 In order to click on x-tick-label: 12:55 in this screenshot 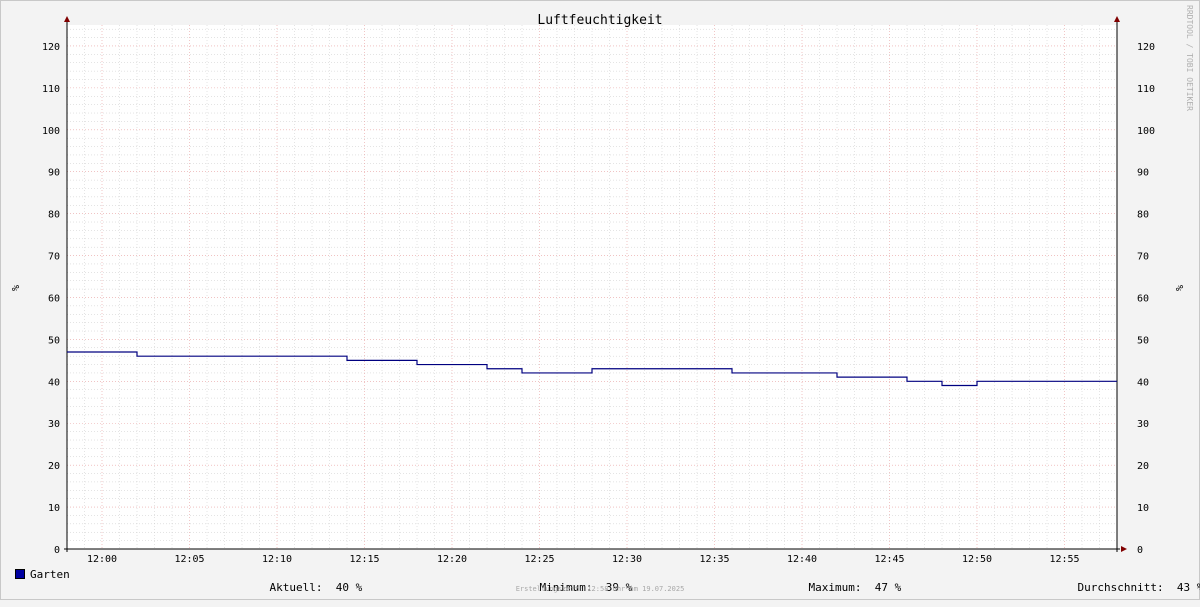, I will do `click(1064, 559)`.